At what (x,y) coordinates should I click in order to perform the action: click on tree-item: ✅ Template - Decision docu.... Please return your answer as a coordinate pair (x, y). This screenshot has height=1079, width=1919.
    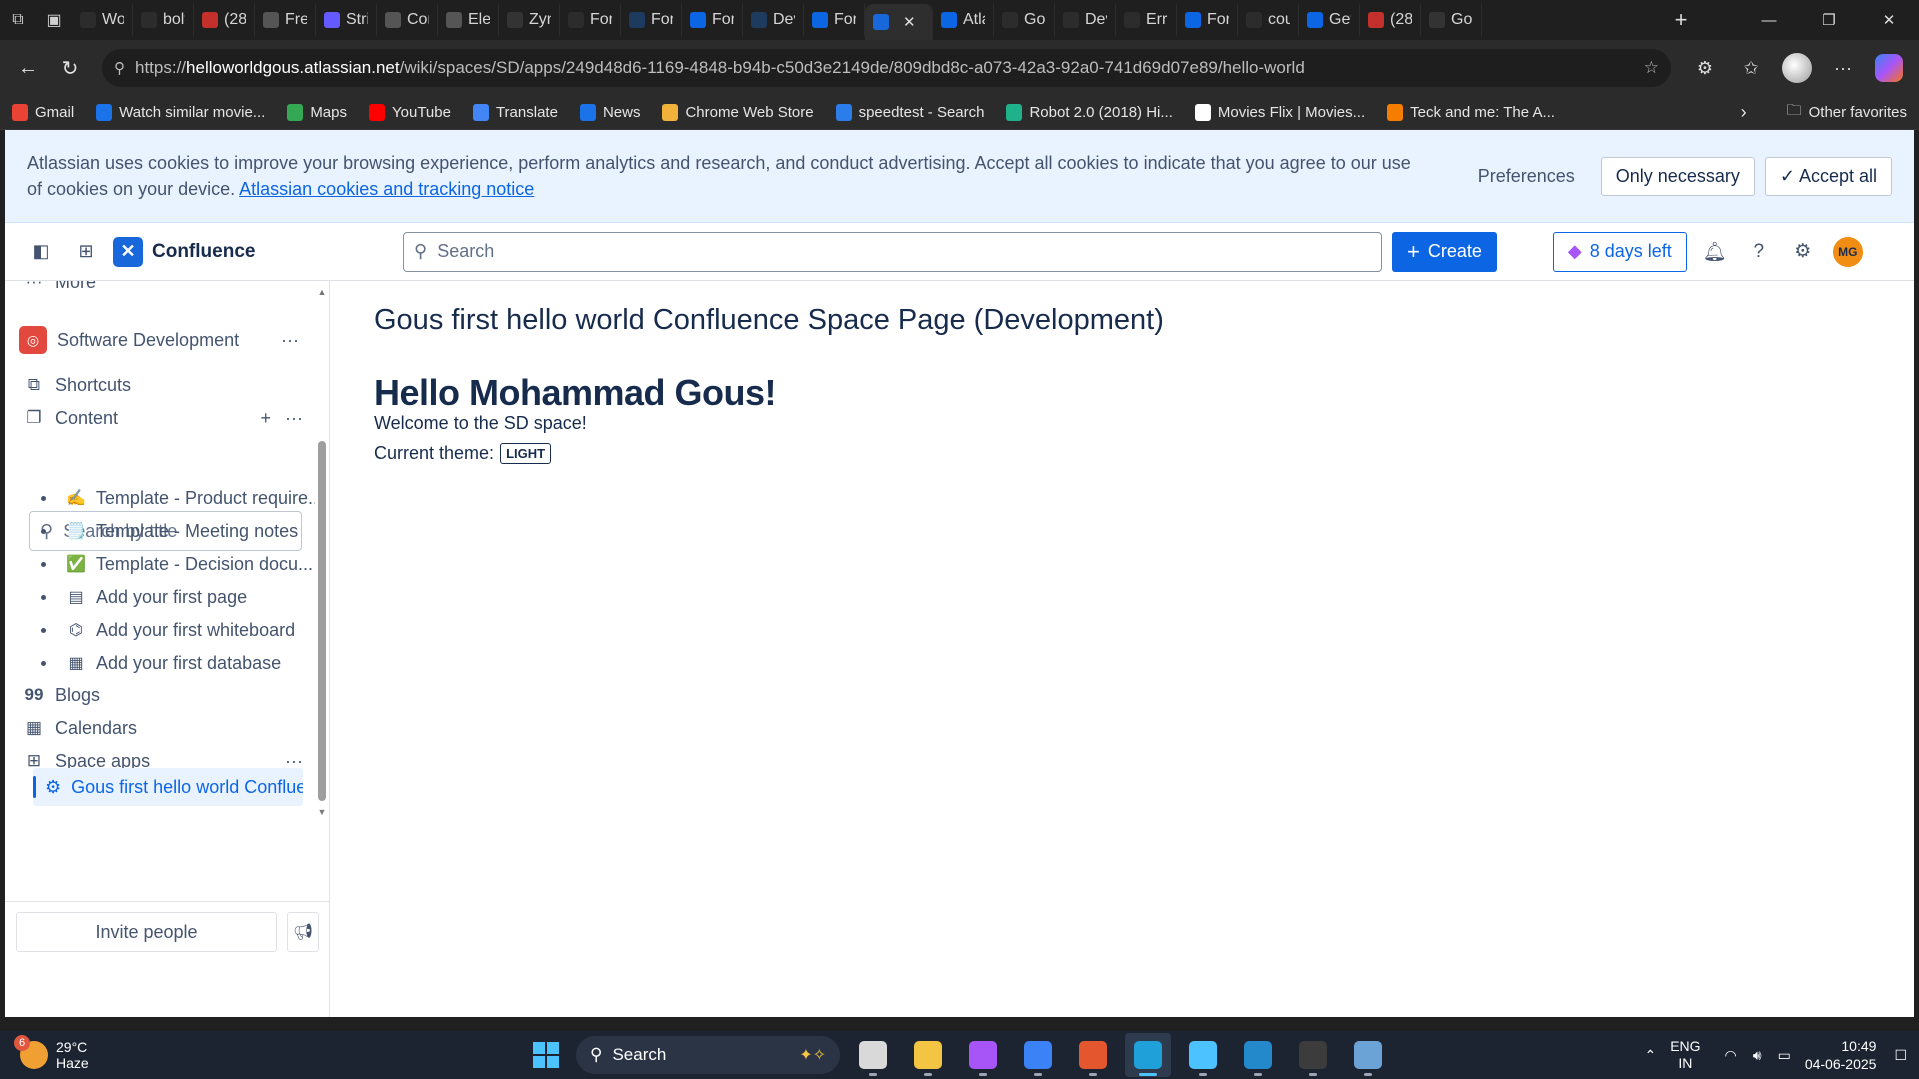
    Looking at the image, I should click on (177, 564).